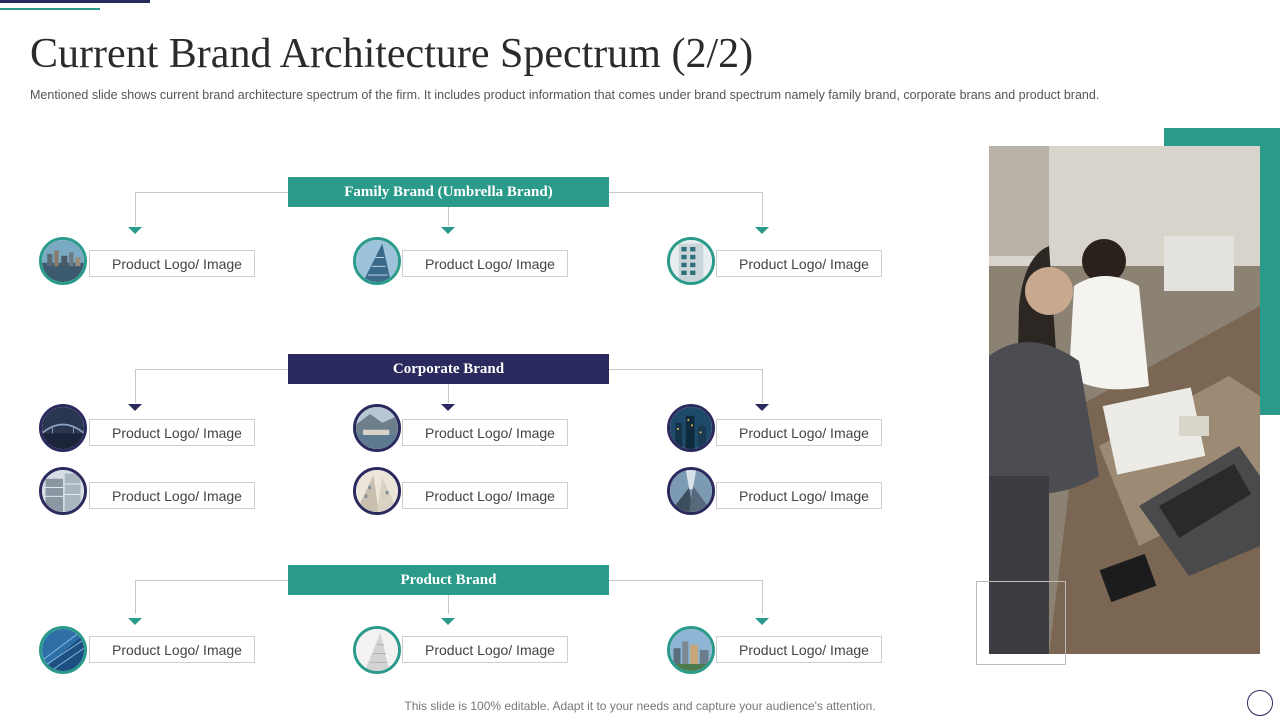 This screenshot has height=720, width=1280. I want to click on product-brand-header: Product Brand, so click(448, 580).